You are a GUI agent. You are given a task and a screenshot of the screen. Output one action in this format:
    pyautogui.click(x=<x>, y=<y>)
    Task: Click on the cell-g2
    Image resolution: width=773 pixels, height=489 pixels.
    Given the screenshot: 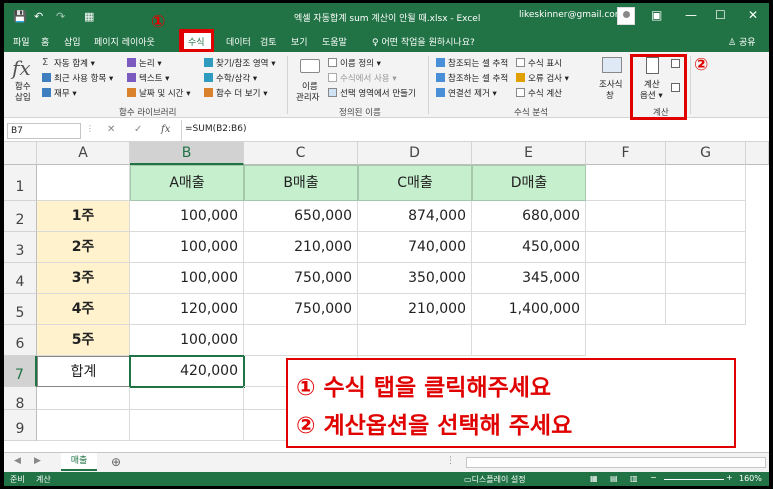 What is the action you would take?
    pyautogui.click(x=706, y=216)
    